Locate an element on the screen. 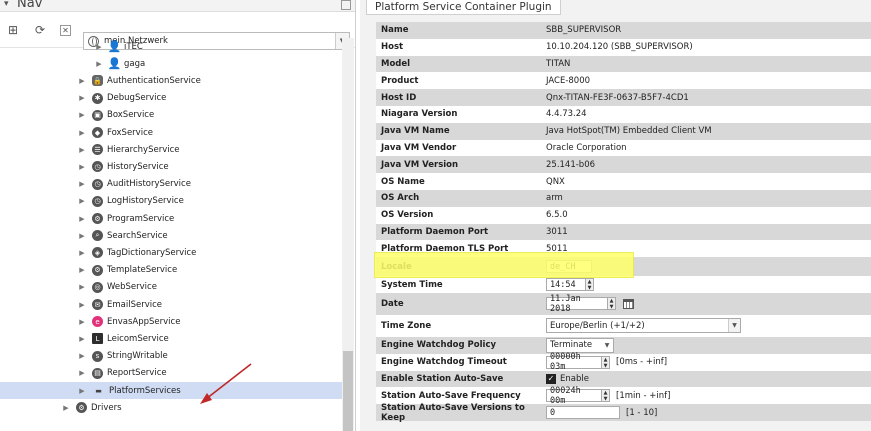  refresh-icon: ⟳ is located at coordinates (40, 30).